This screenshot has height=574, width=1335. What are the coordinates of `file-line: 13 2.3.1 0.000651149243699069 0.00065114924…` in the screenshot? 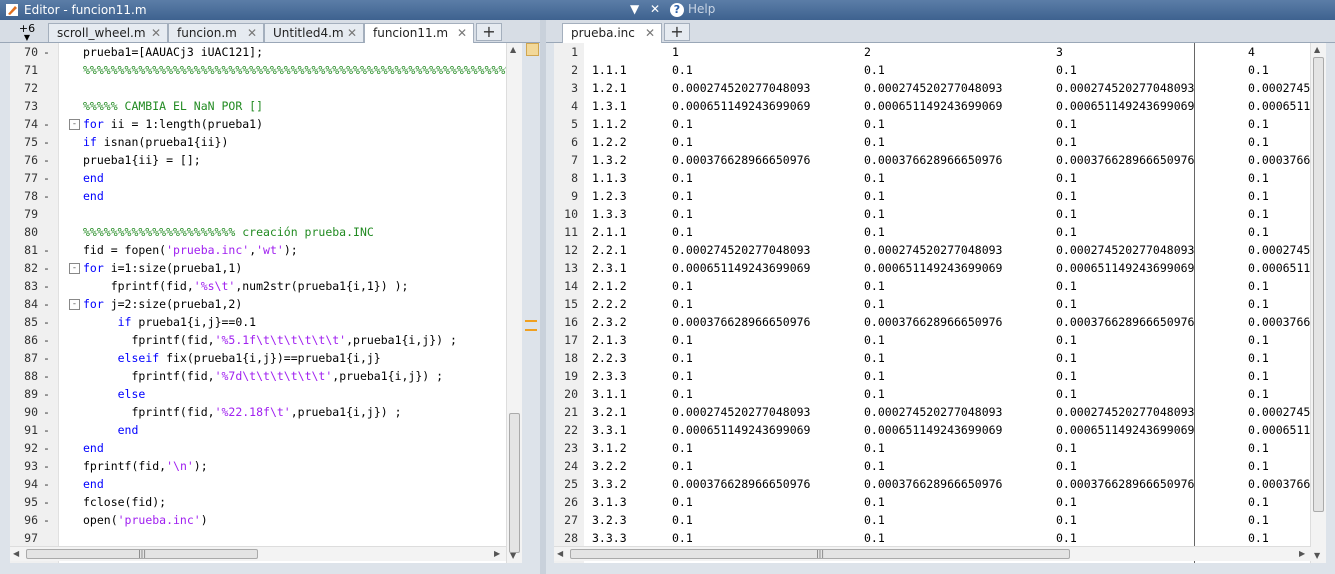 It's located at (932, 268).